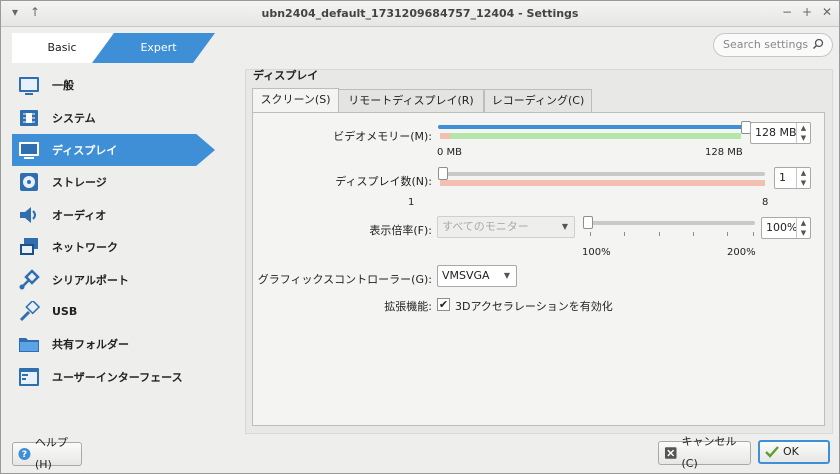 The width and height of the screenshot is (840, 474). I want to click on help-button-label: ヘルプ(H), so click(51, 453).